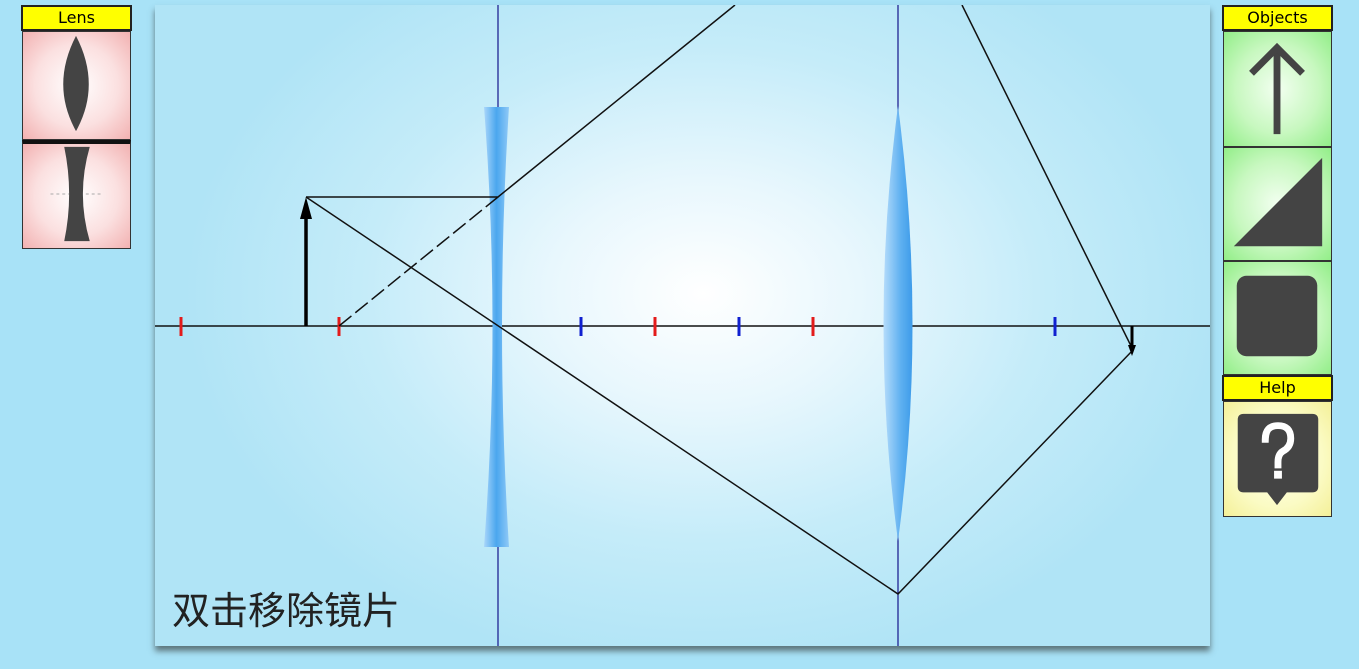  Describe the element at coordinates (1277, 18) in the screenshot. I see `objects-panel-title: Objects` at that location.